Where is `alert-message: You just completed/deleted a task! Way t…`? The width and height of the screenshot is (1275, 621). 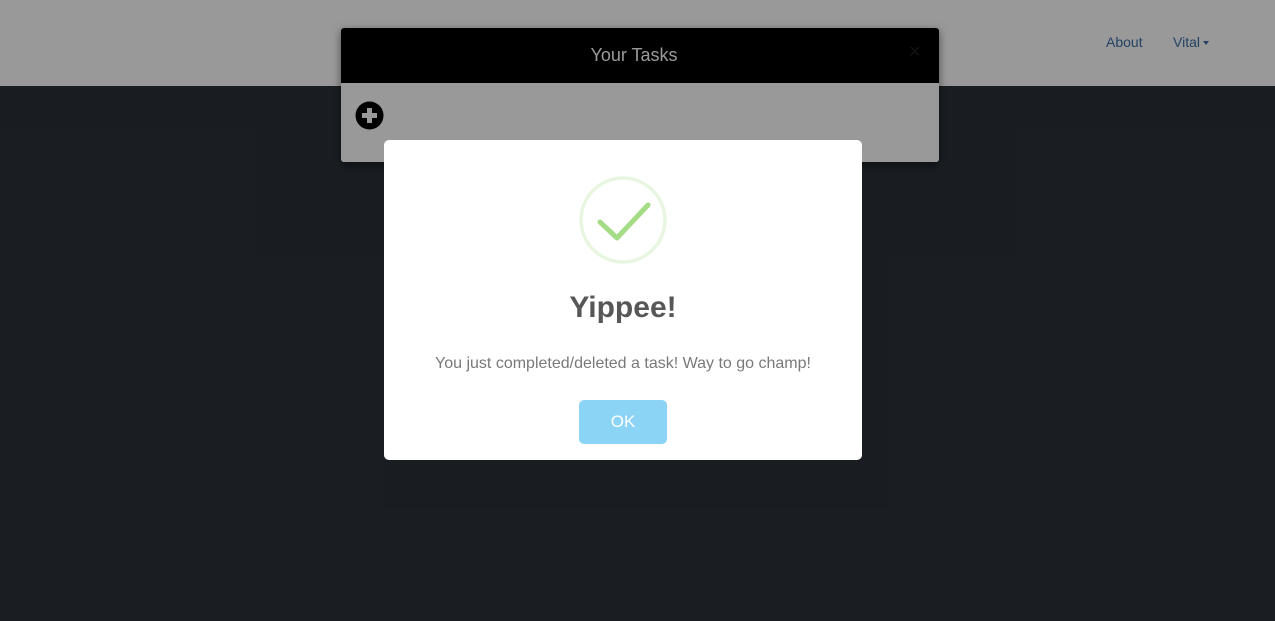
alert-message: You just completed/deleted a task! Way t… is located at coordinates (623, 363).